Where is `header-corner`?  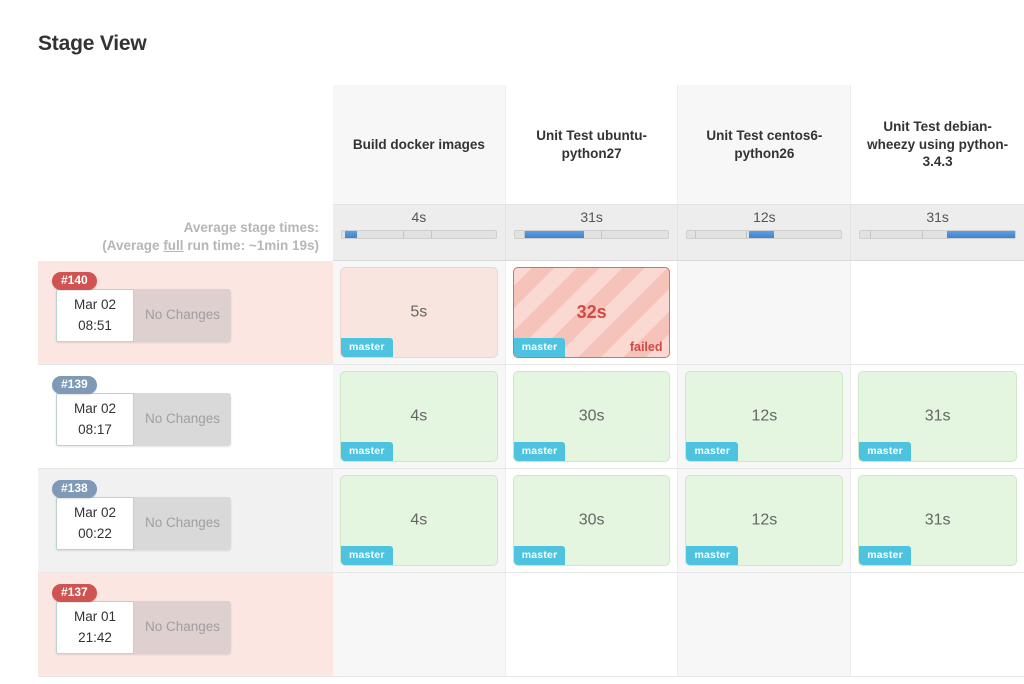 header-corner is located at coordinates (185, 145).